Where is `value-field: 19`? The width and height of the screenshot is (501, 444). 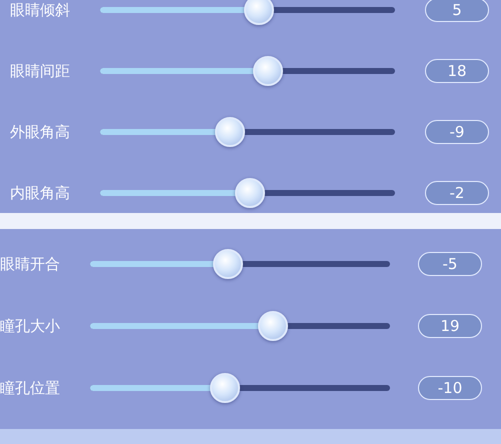
value-field: 19 is located at coordinates (450, 326).